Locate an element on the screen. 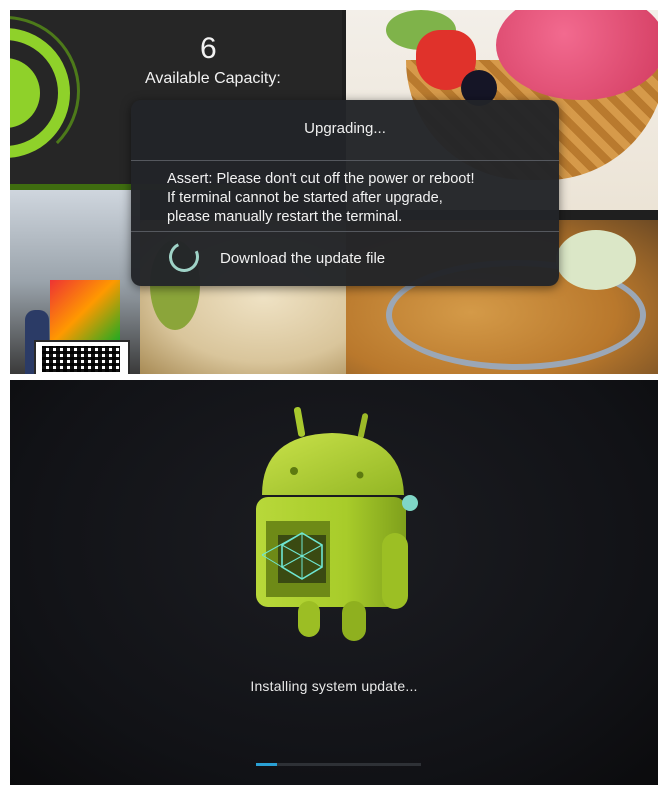 The height and width of the screenshot is (791, 659). qr-code is located at coordinates (82, 357).